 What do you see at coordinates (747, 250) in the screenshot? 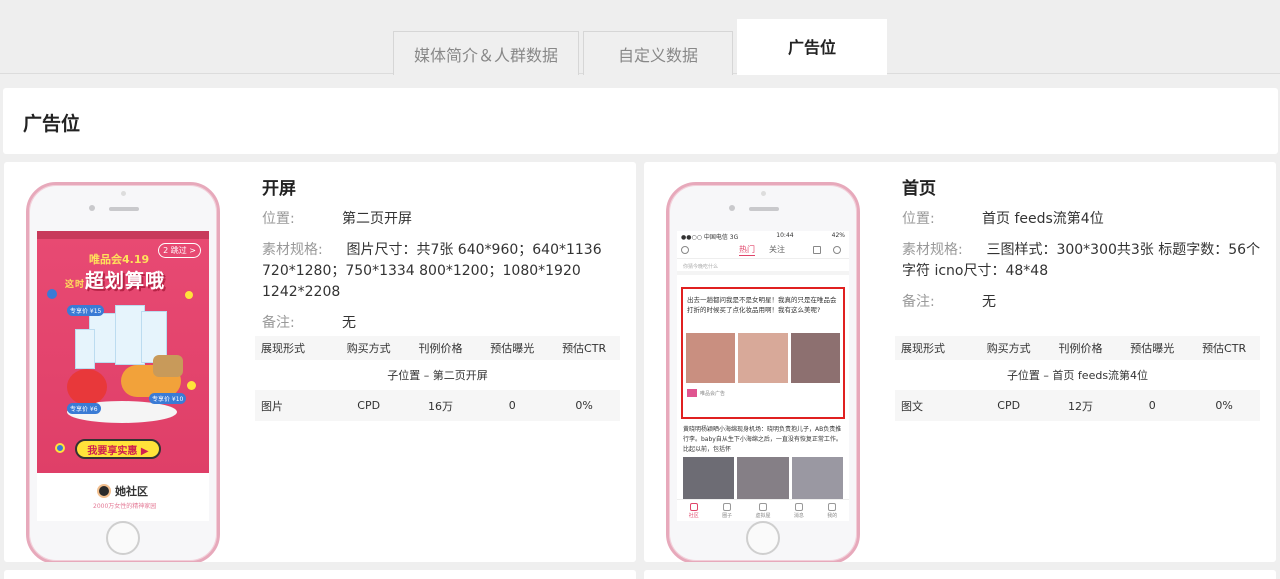
I see `tab-hot: 热门` at bounding box center [747, 250].